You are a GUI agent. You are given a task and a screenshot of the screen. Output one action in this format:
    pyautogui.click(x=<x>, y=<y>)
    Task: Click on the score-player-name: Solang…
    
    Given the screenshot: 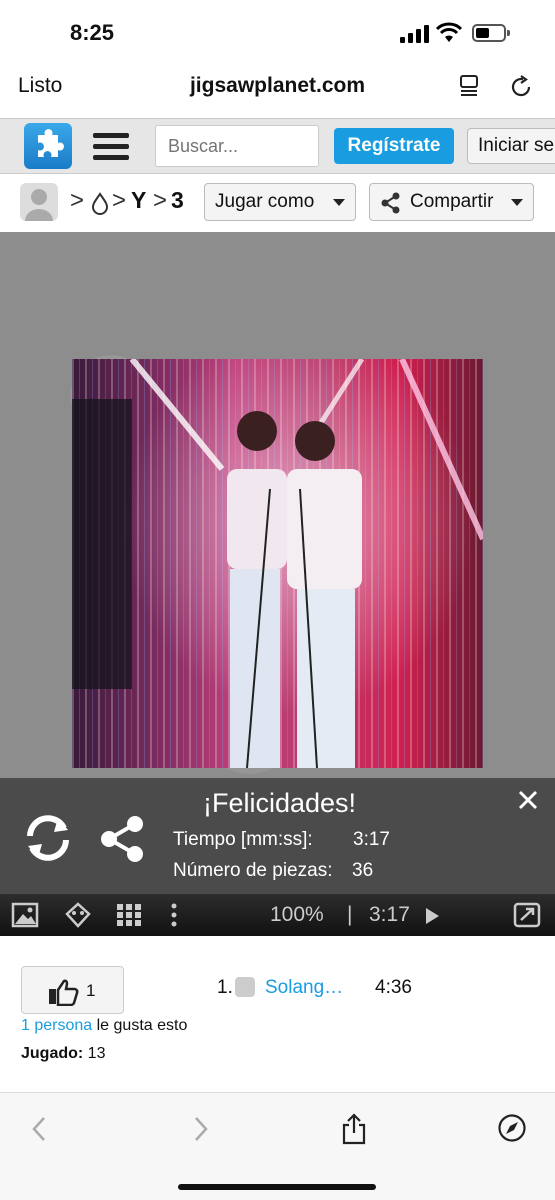 What is the action you would take?
    pyautogui.click(x=304, y=988)
    